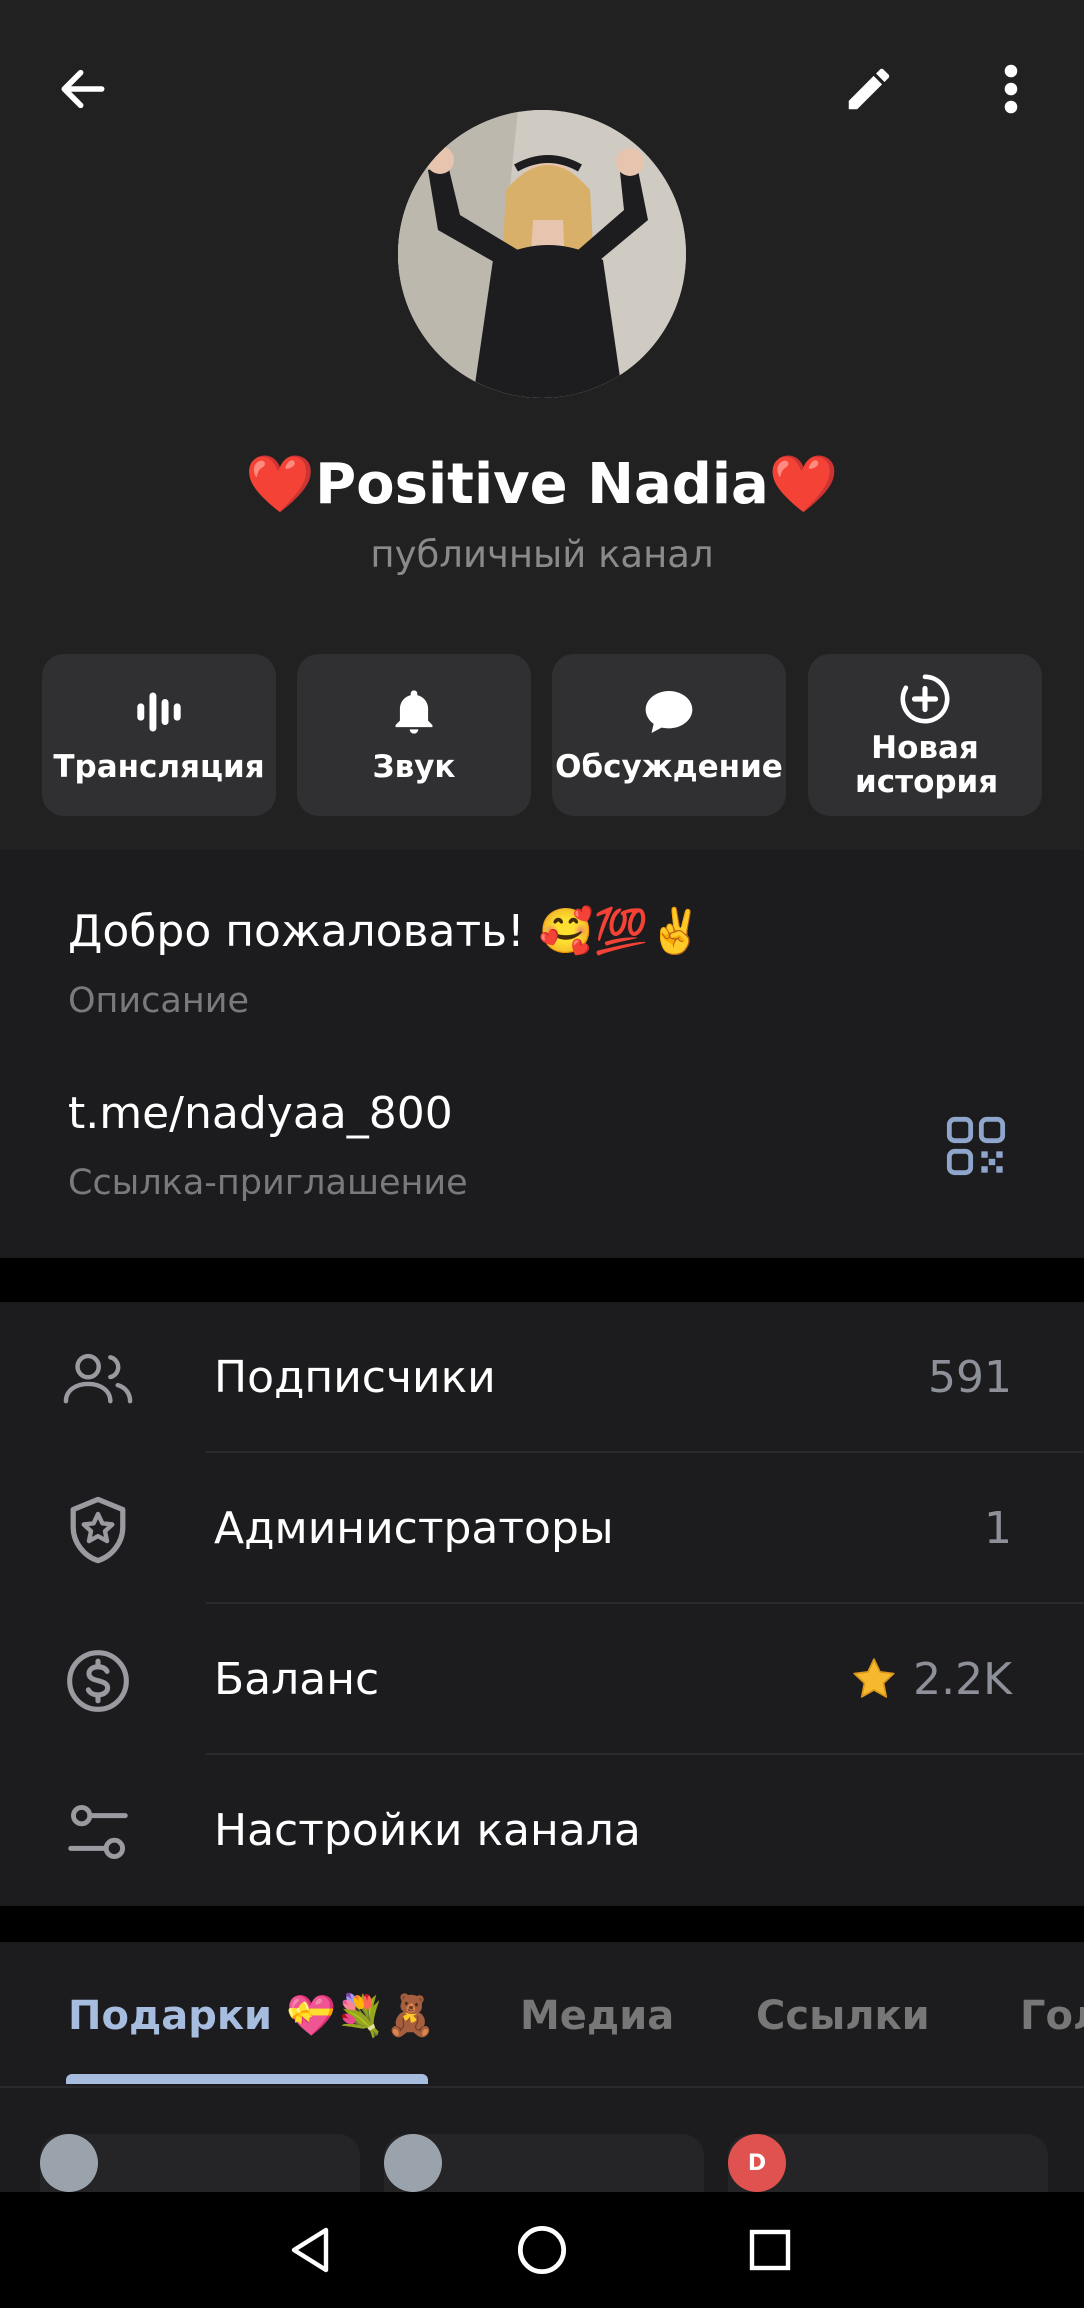  I want to click on sender-avatar: D, so click(757, 2163).